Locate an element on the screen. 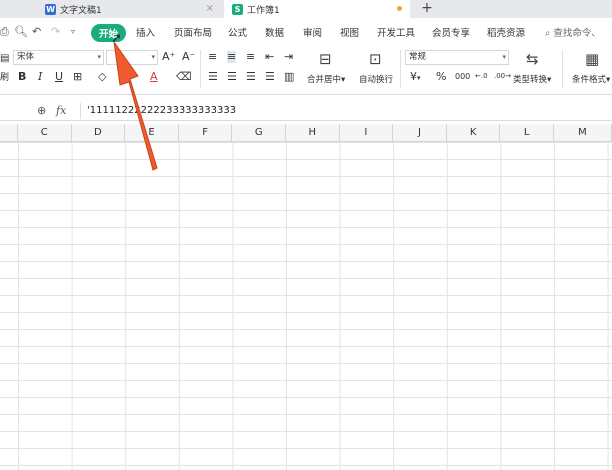  thousands-button: 000 is located at coordinates (462, 77).